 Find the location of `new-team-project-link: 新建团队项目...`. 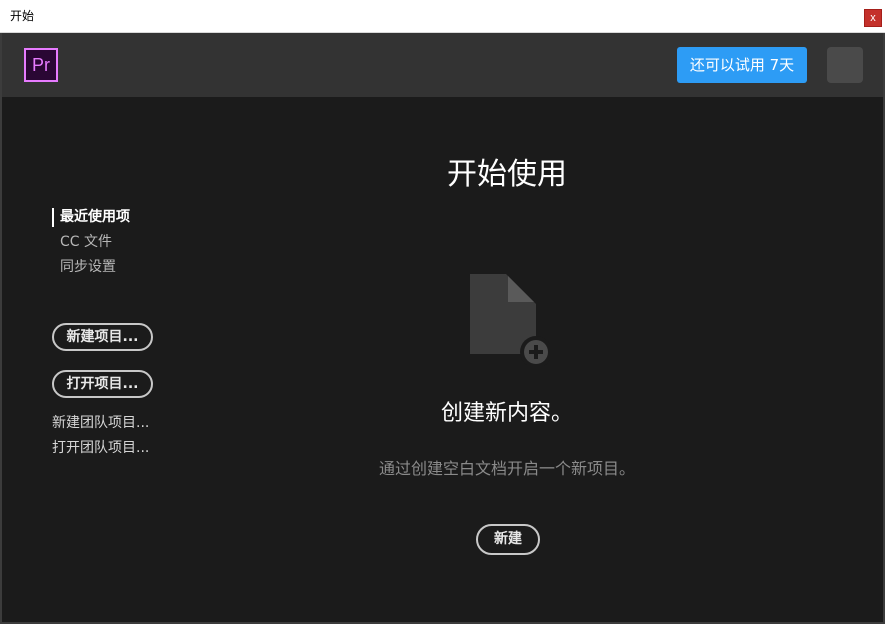

new-team-project-link: 新建团队项目... is located at coordinates (100, 423).